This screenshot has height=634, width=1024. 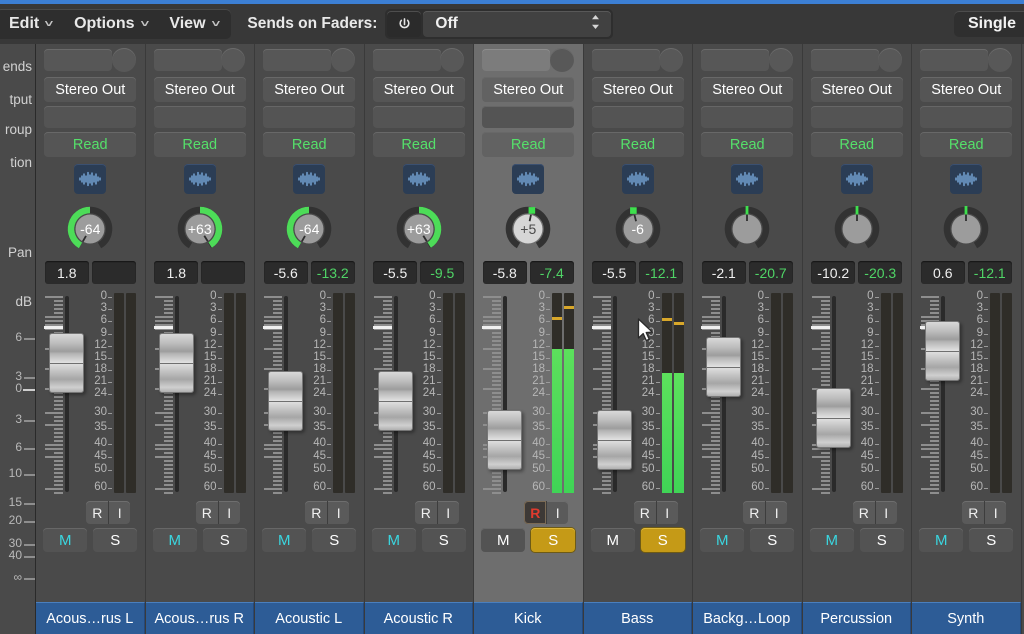 I want to click on track-name: Percussion, so click(x=856, y=618).